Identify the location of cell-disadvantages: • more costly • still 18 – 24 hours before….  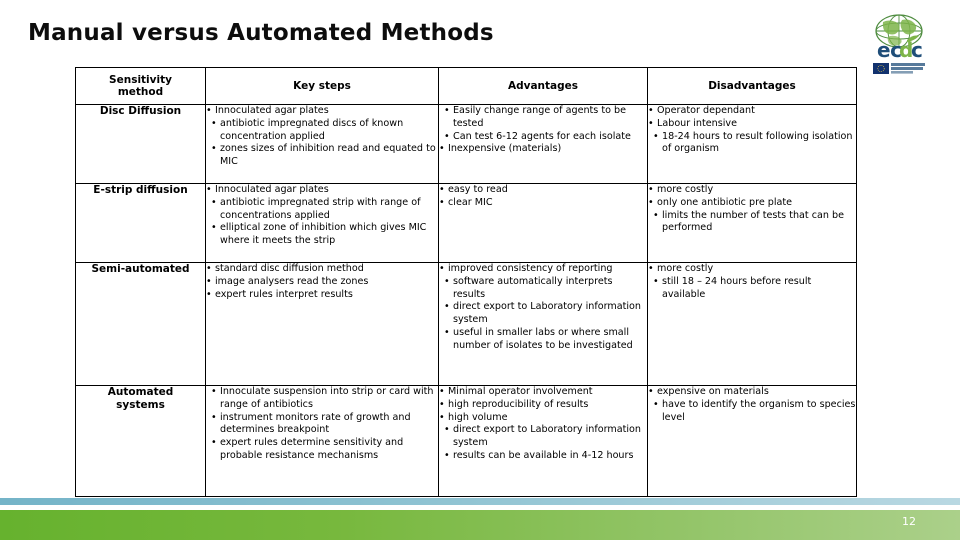
(752, 324).